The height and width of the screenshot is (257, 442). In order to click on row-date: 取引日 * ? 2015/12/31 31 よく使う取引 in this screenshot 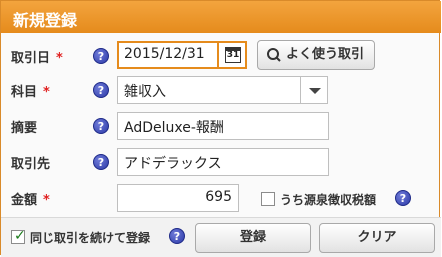, I will do `click(221, 56)`.